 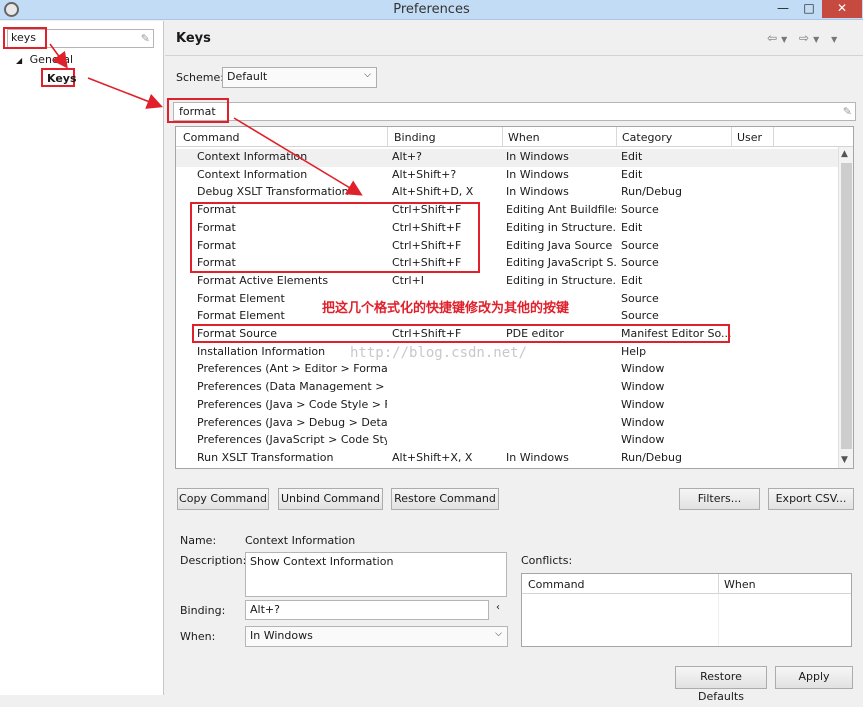 I want to click on arrow-to-keys, so click(x=58, y=56).